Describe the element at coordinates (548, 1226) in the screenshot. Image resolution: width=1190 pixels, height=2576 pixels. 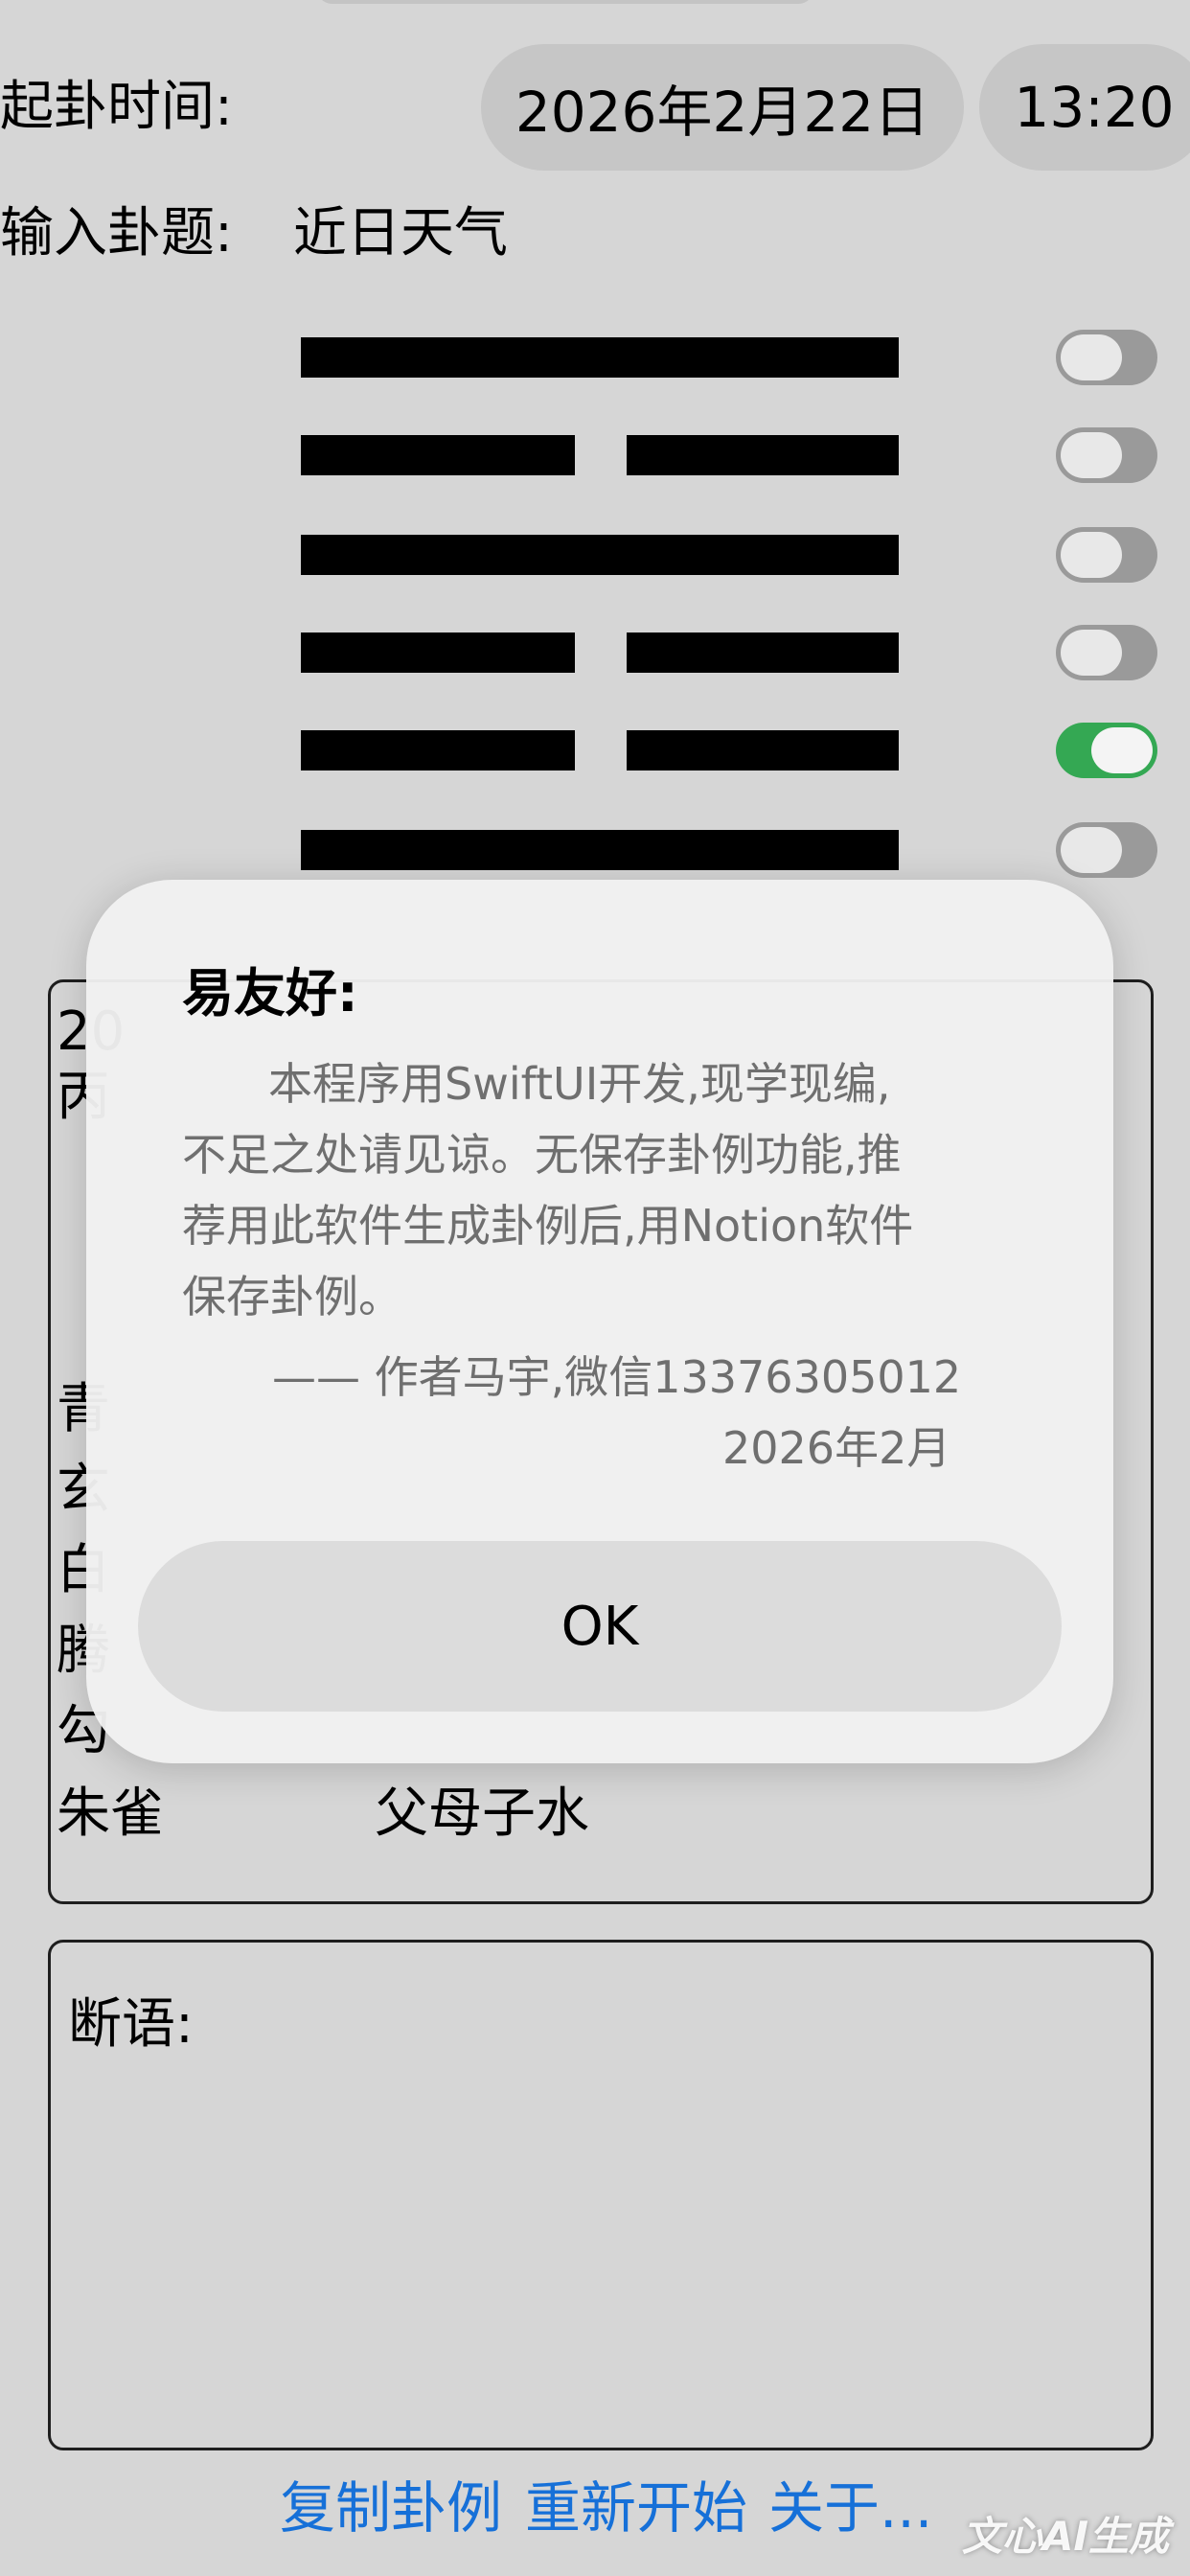
I see `alert-message-line: 荐用此软件生成卦例后,用Notion软件` at that location.